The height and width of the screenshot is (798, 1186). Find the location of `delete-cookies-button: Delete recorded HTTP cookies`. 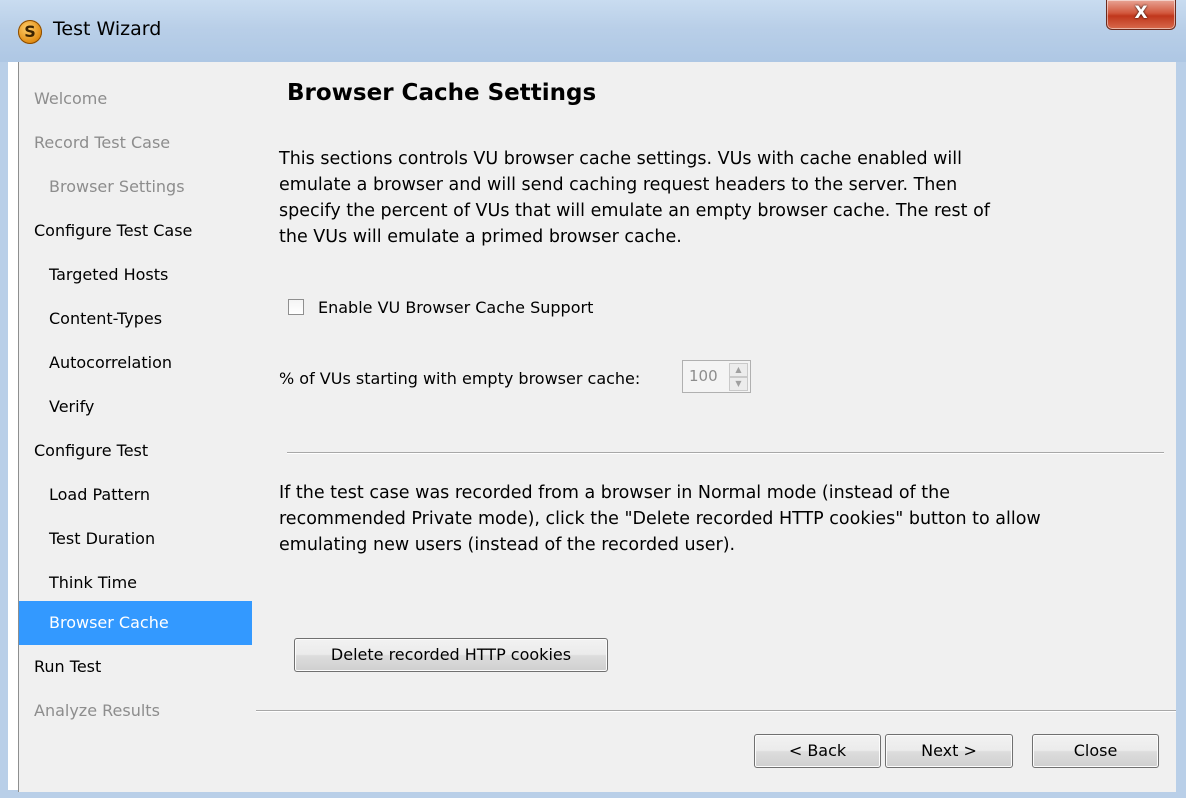

delete-cookies-button: Delete recorded HTTP cookies is located at coordinates (451, 655).